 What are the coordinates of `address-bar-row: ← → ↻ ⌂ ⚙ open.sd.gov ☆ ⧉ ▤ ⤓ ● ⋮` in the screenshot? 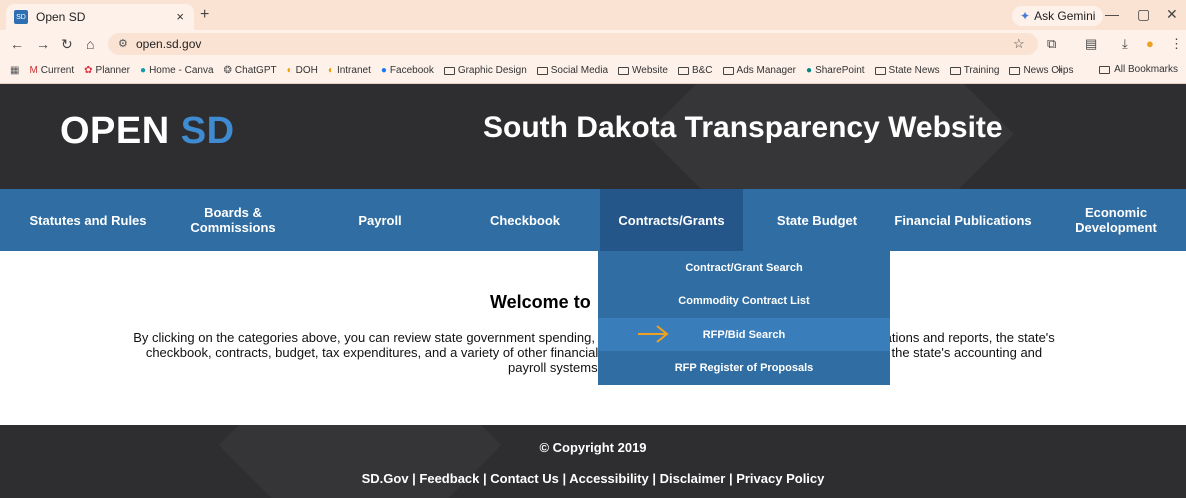 It's located at (593, 44).